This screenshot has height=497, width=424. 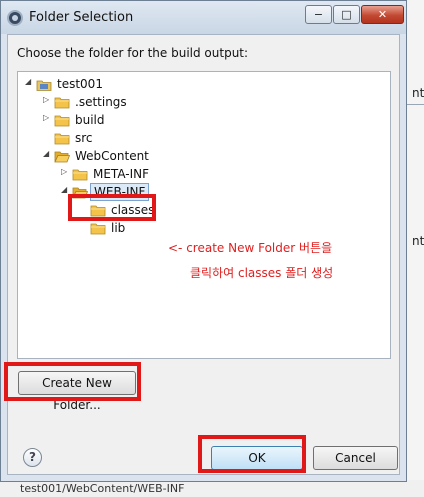 I want to click on tree-item-test001: ◢ test001, so click(x=85, y=84).